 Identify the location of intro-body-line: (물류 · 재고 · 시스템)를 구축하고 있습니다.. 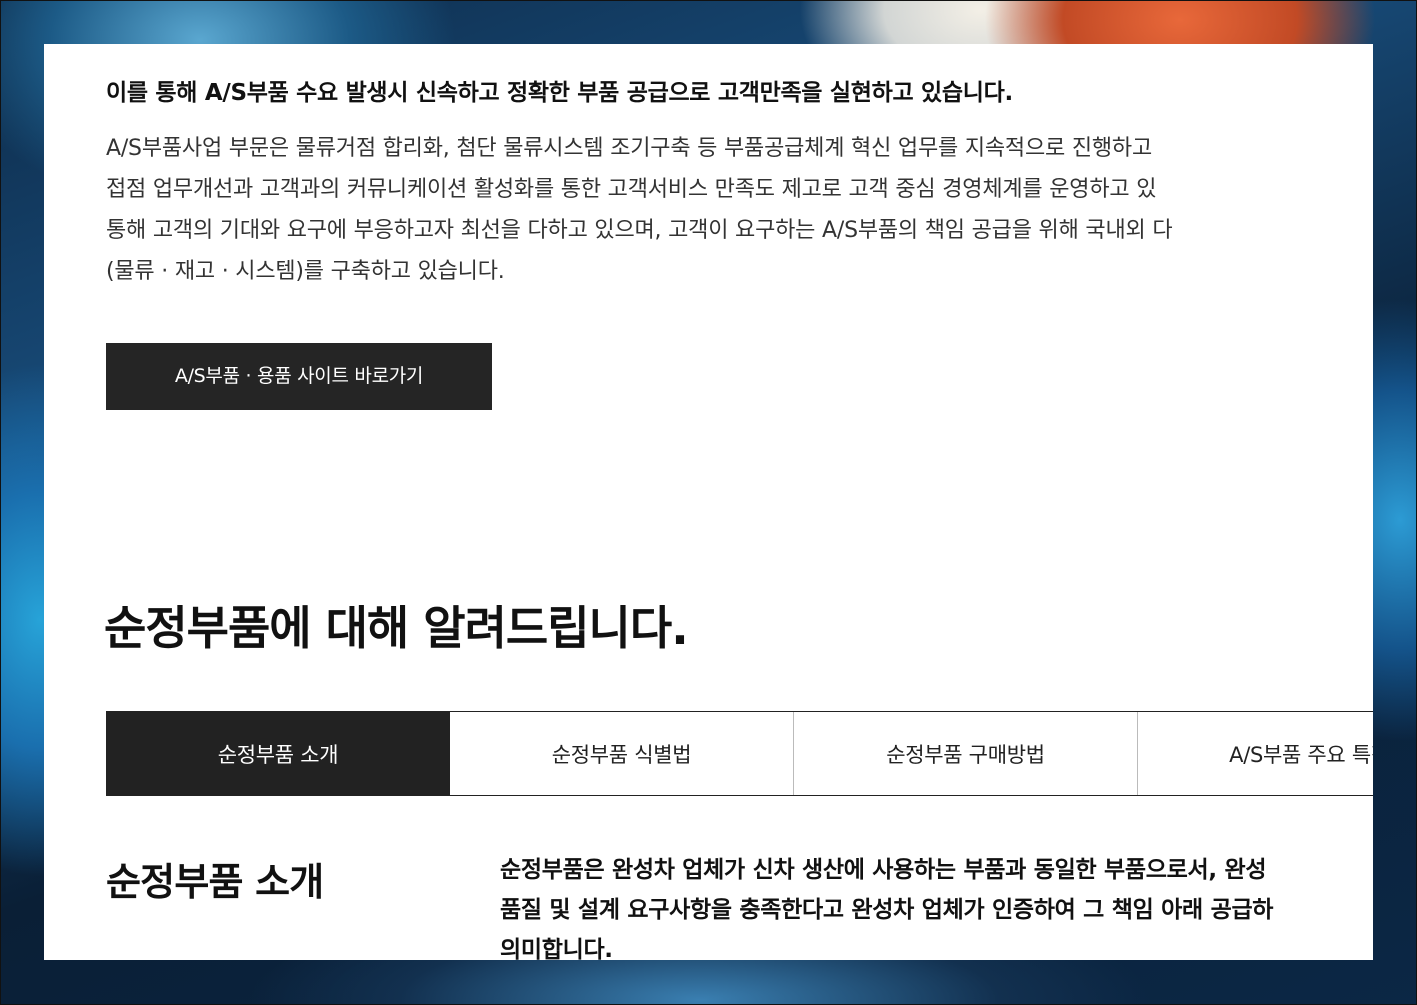
(305, 271).